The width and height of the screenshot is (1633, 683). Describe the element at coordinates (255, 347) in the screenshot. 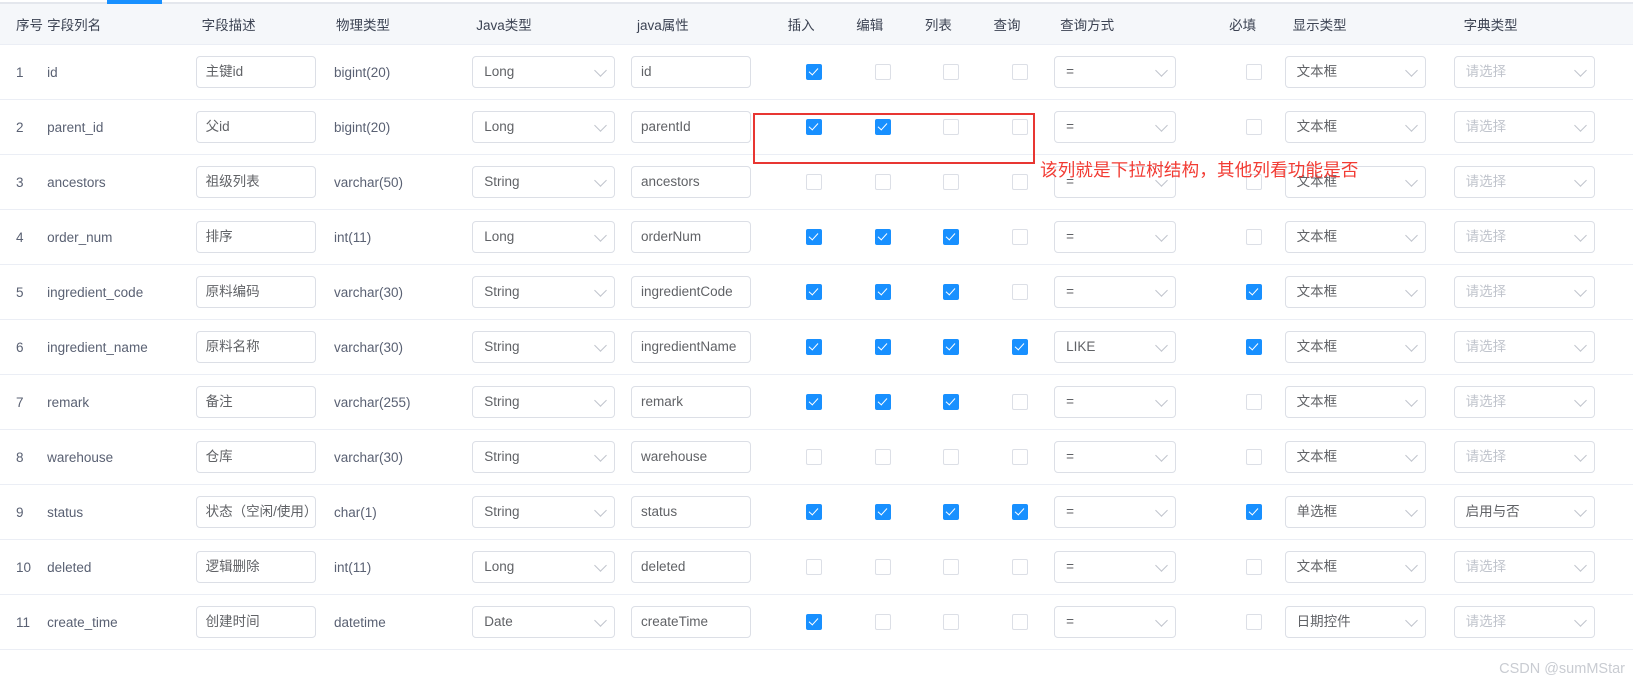

I see `column-desc-input: 原料名称` at that location.